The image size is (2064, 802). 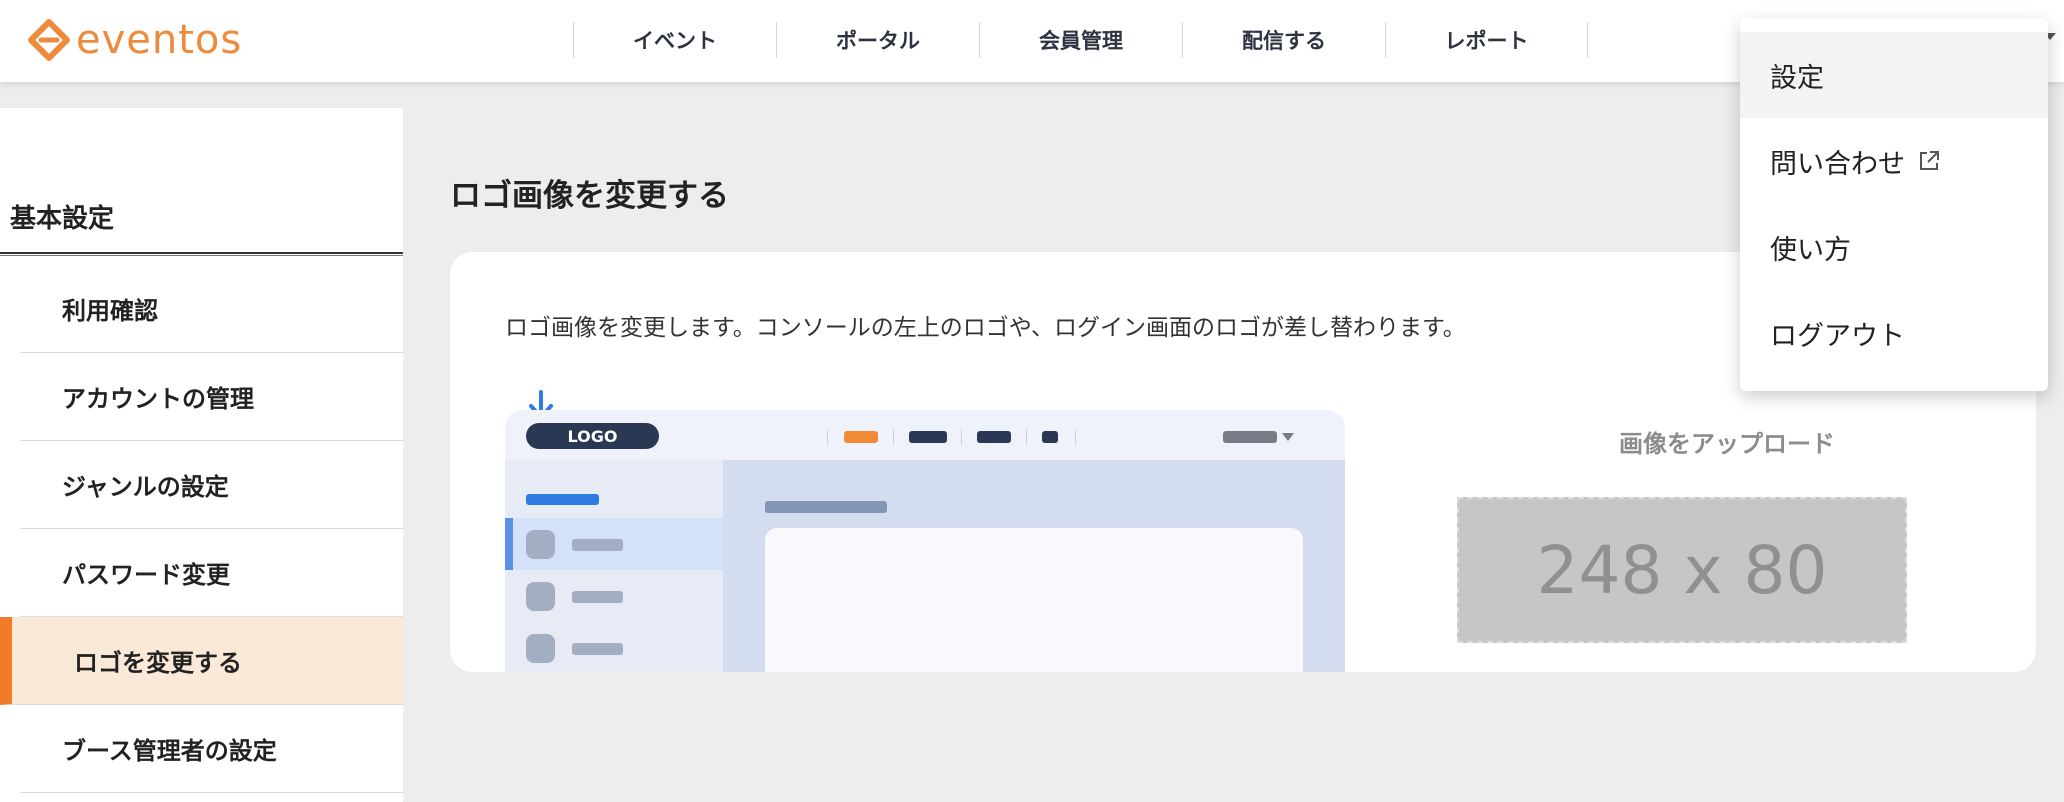 I want to click on preview-logo-pill: LOGO, so click(x=592, y=436).